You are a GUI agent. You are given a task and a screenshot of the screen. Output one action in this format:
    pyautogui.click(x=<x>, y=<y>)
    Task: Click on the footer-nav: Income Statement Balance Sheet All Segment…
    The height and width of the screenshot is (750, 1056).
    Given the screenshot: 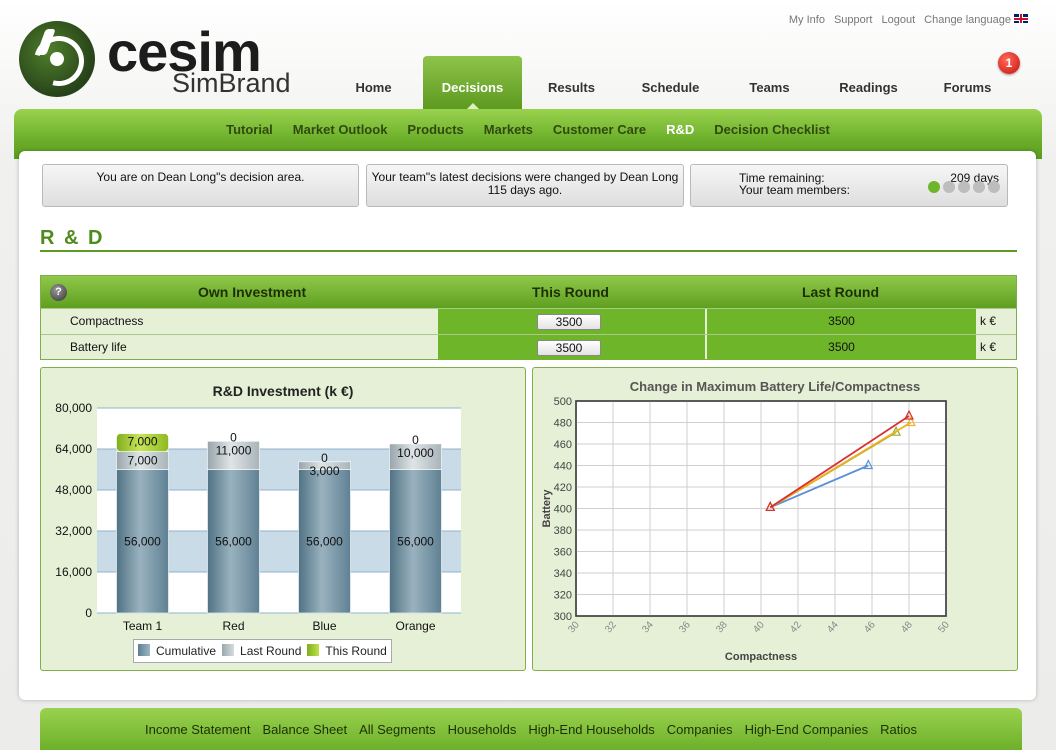 What is the action you would take?
    pyautogui.click(x=531, y=729)
    